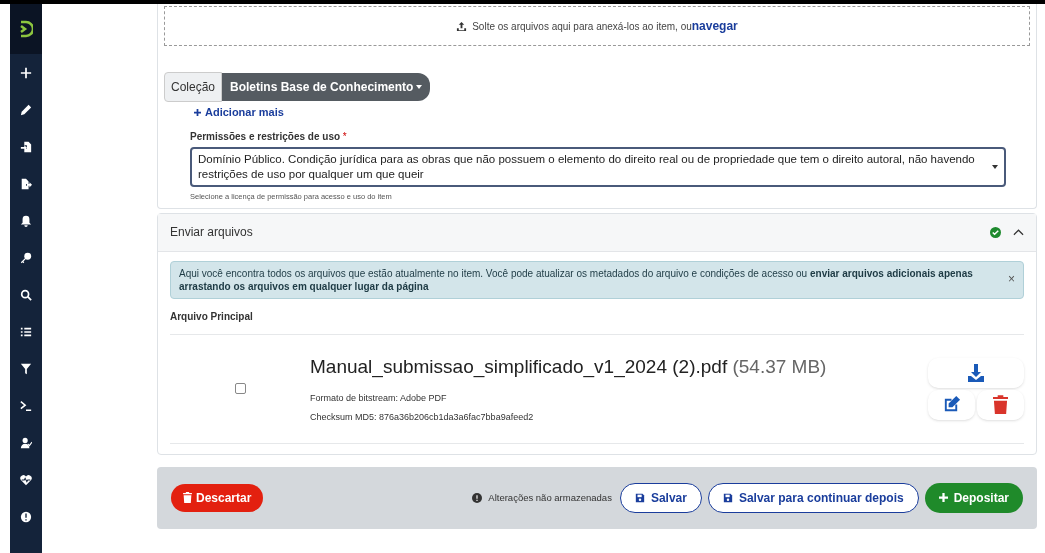 The height and width of the screenshot is (553, 1045). I want to click on chevron-up-icon, so click(1018, 232).